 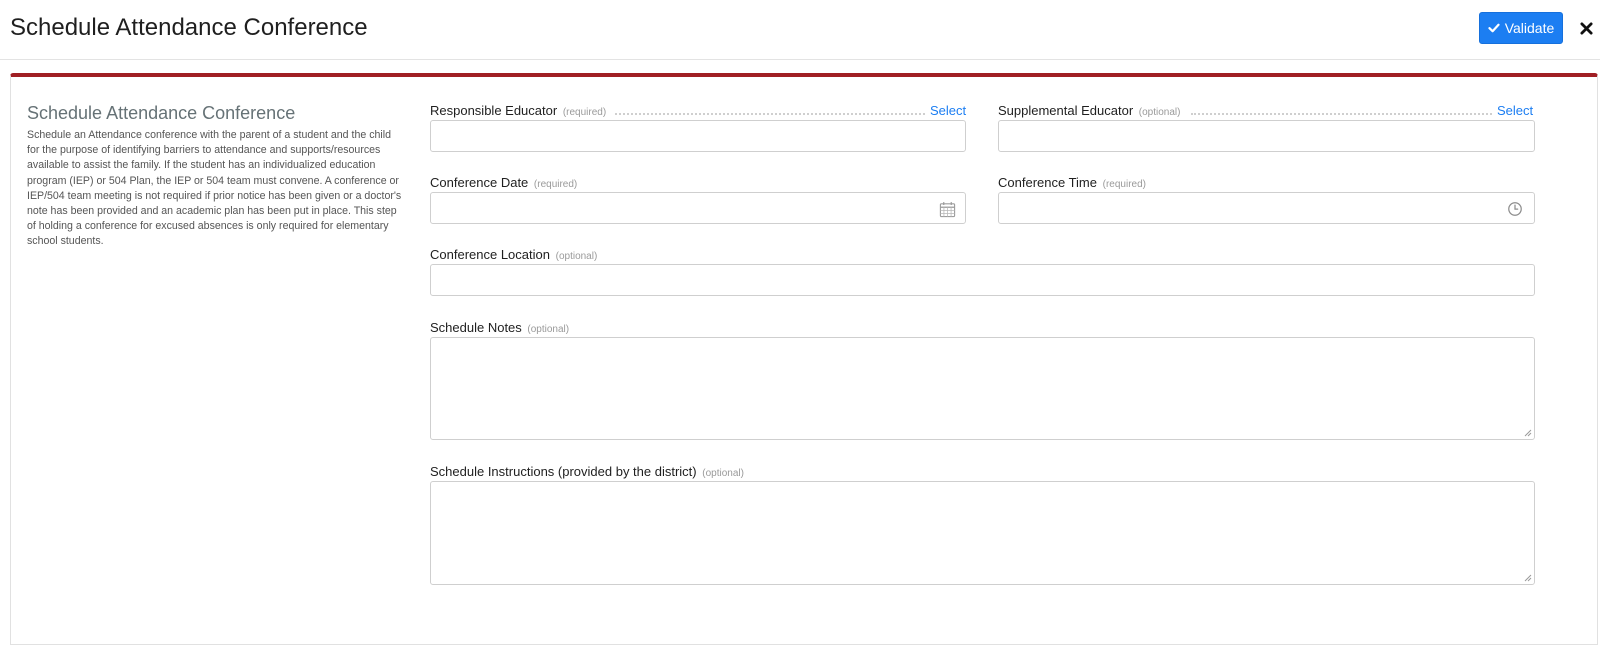 What do you see at coordinates (1266, 136) in the screenshot?
I see `supplemental-educator-input` at bounding box center [1266, 136].